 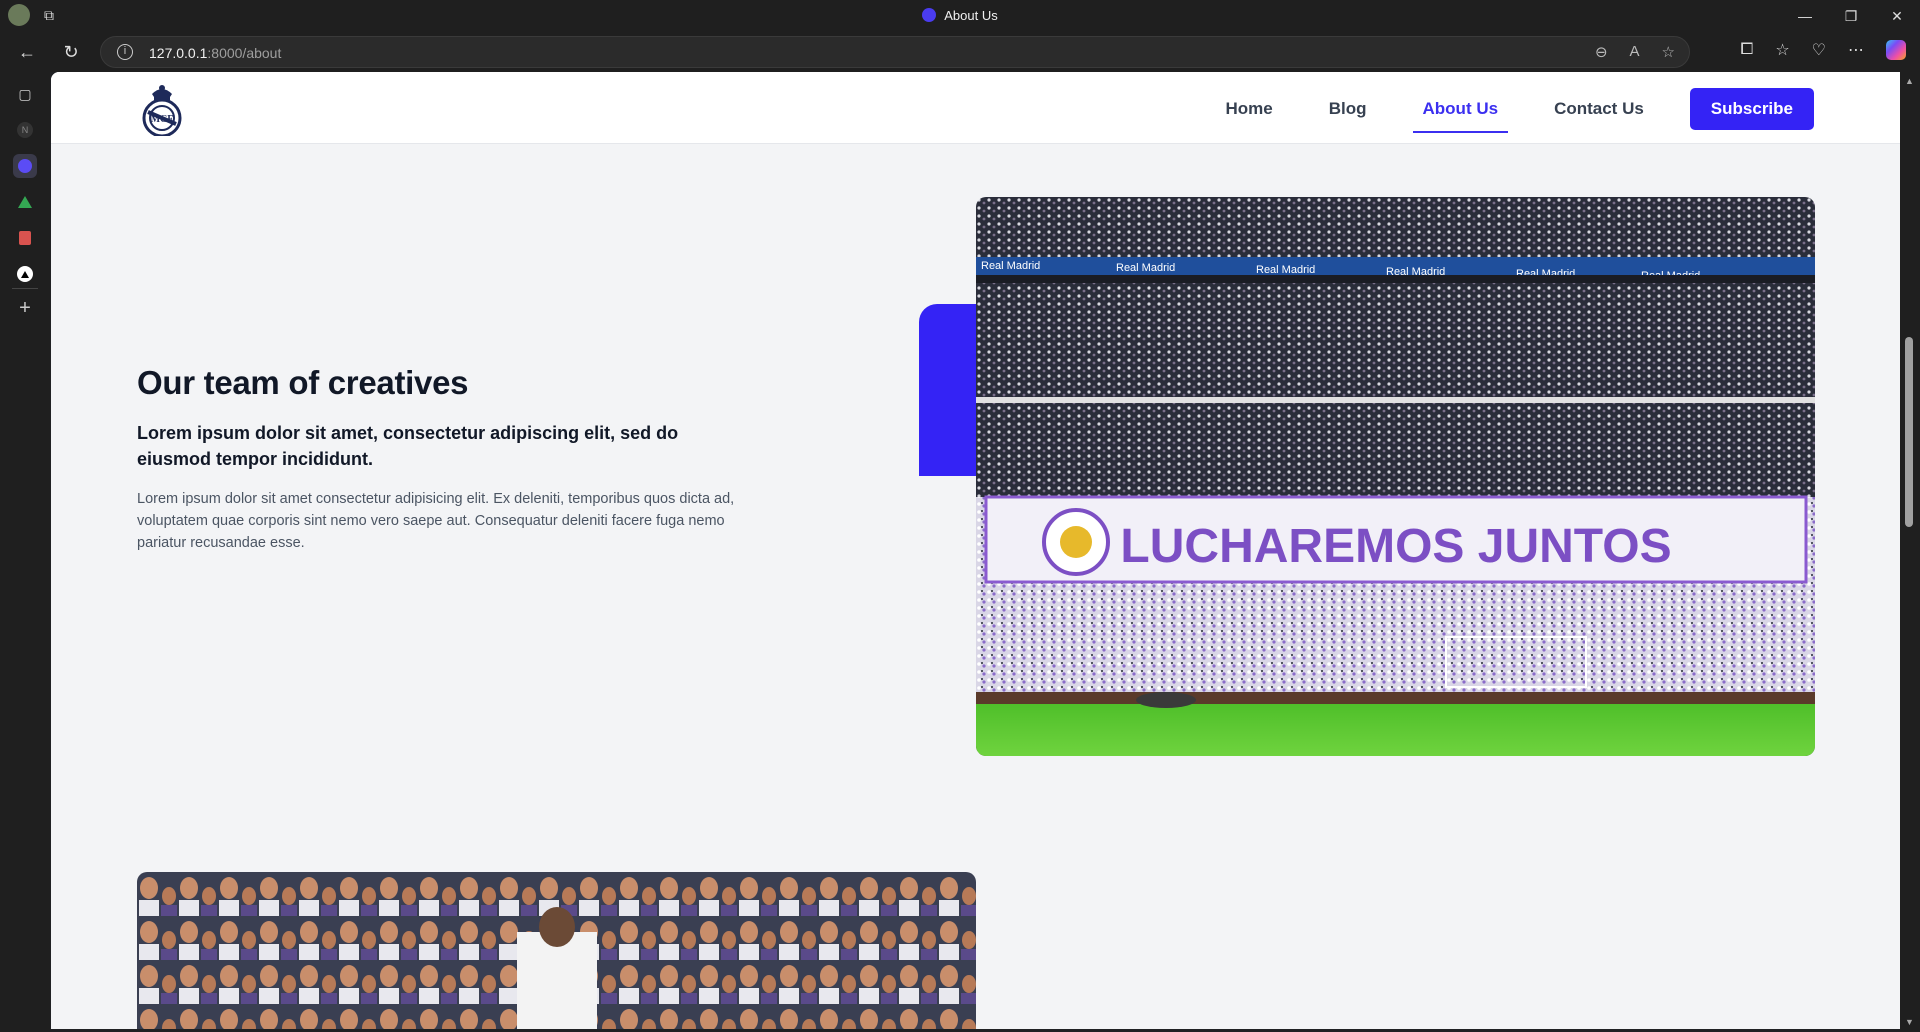 I want to click on close-button: ✕, so click(x=1897, y=16).